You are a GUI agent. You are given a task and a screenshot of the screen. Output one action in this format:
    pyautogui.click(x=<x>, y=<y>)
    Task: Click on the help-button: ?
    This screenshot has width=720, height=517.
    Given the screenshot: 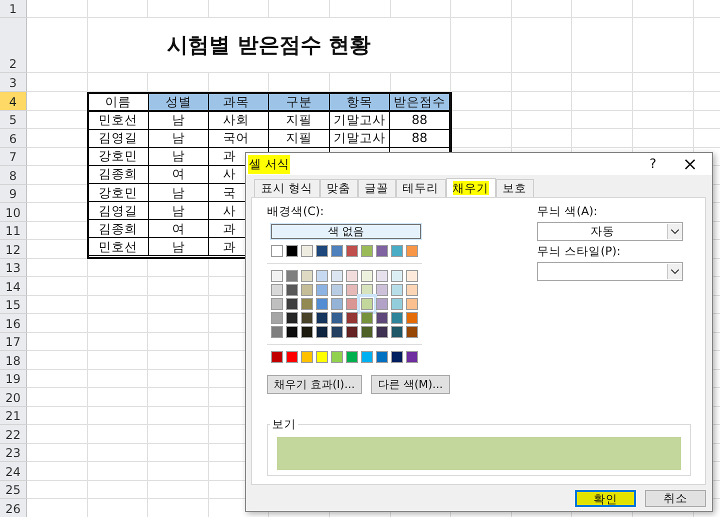 What is the action you would take?
    pyautogui.click(x=653, y=164)
    